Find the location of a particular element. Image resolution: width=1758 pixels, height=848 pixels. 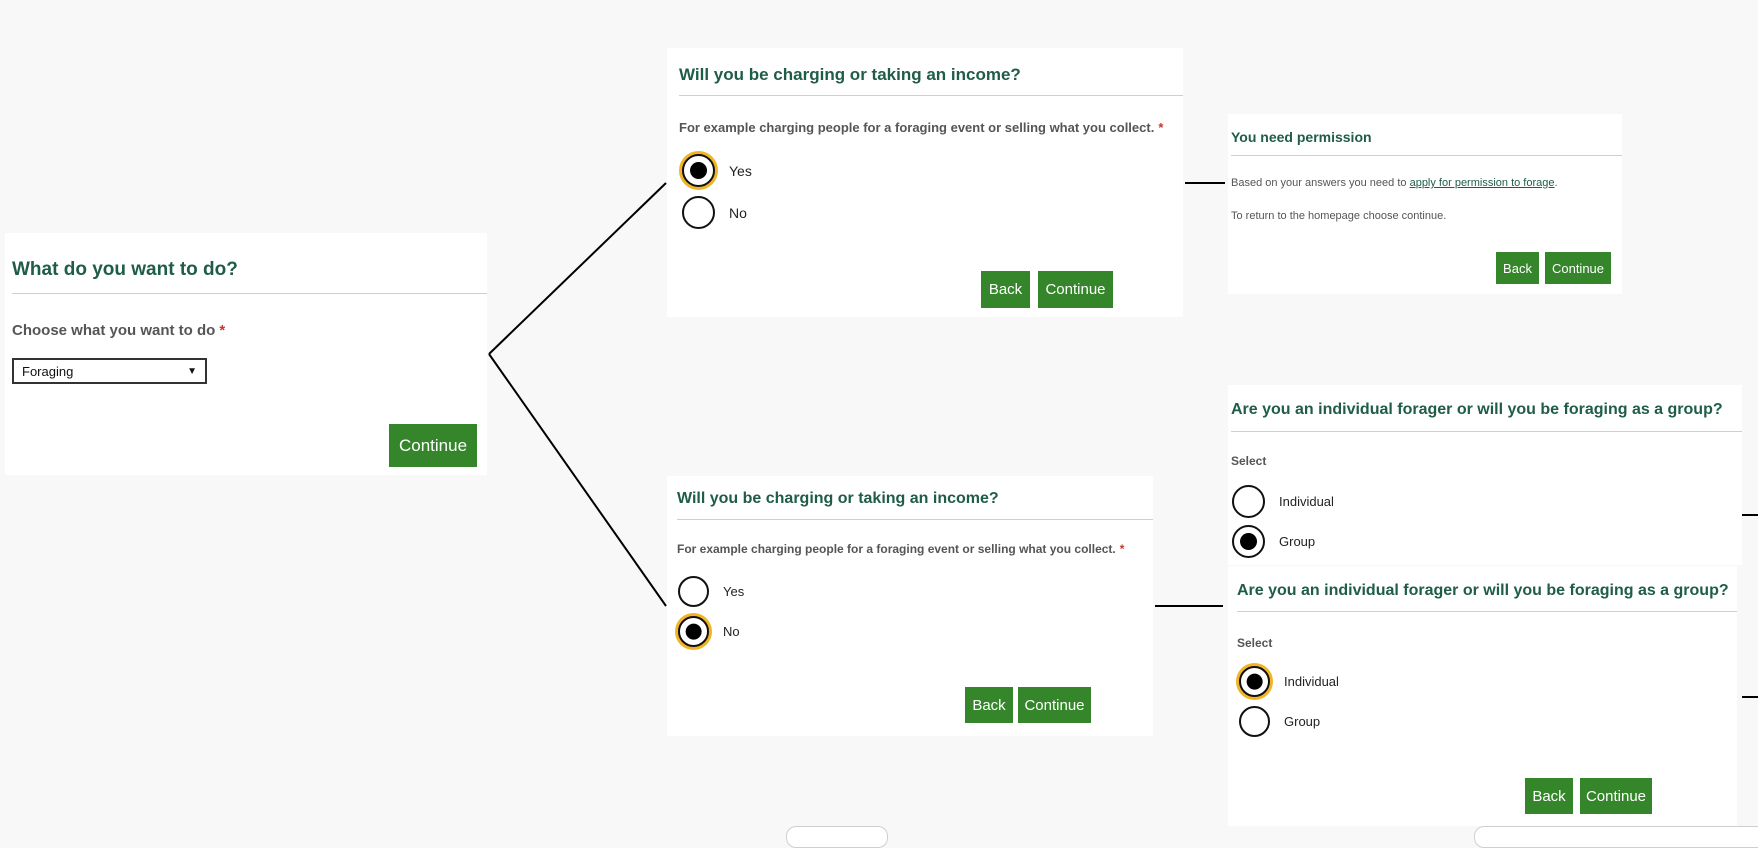

prompt-text: Choose what you want to do is located at coordinates (114, 330).